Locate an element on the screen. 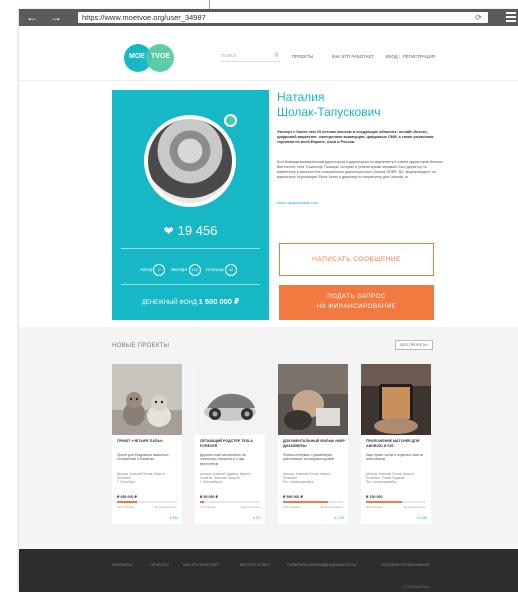  search-icon: ⚲ is located at coordinates (277, 55).